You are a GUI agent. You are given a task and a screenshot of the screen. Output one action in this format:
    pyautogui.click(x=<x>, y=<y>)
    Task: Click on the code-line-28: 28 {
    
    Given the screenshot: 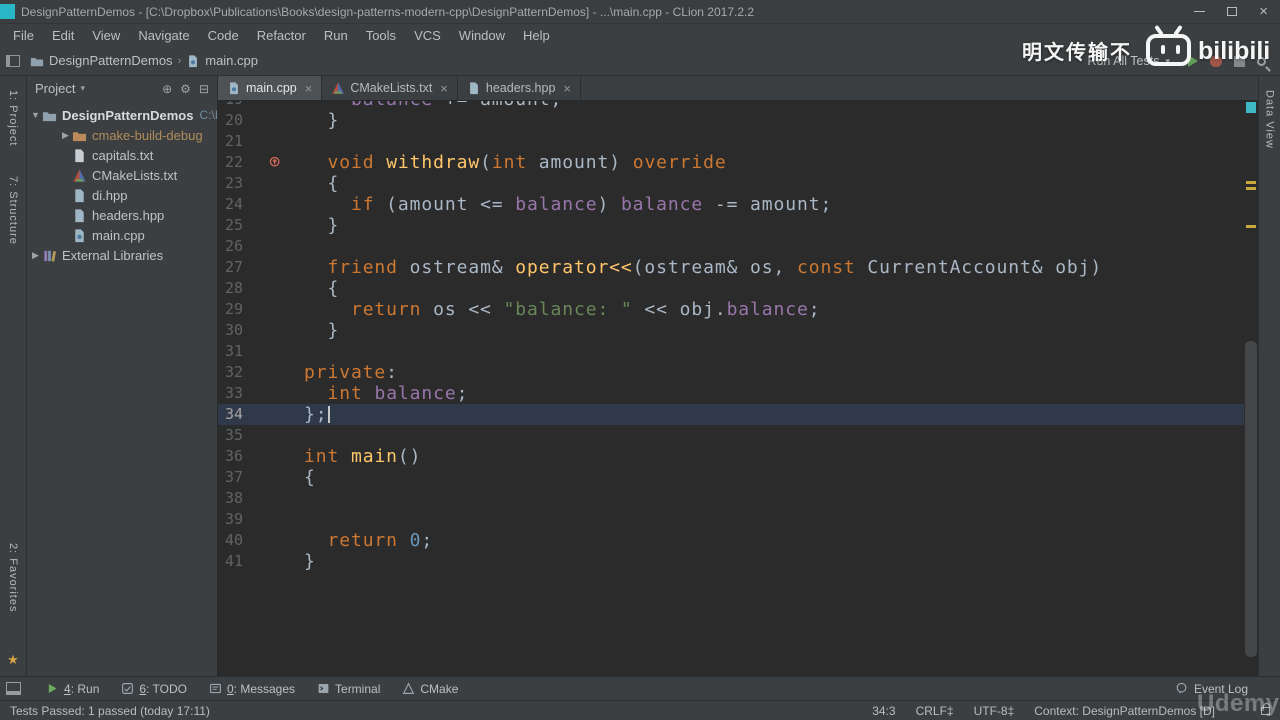 What is the action you would take?
    pyautogui.click(x=731, y=288)
    